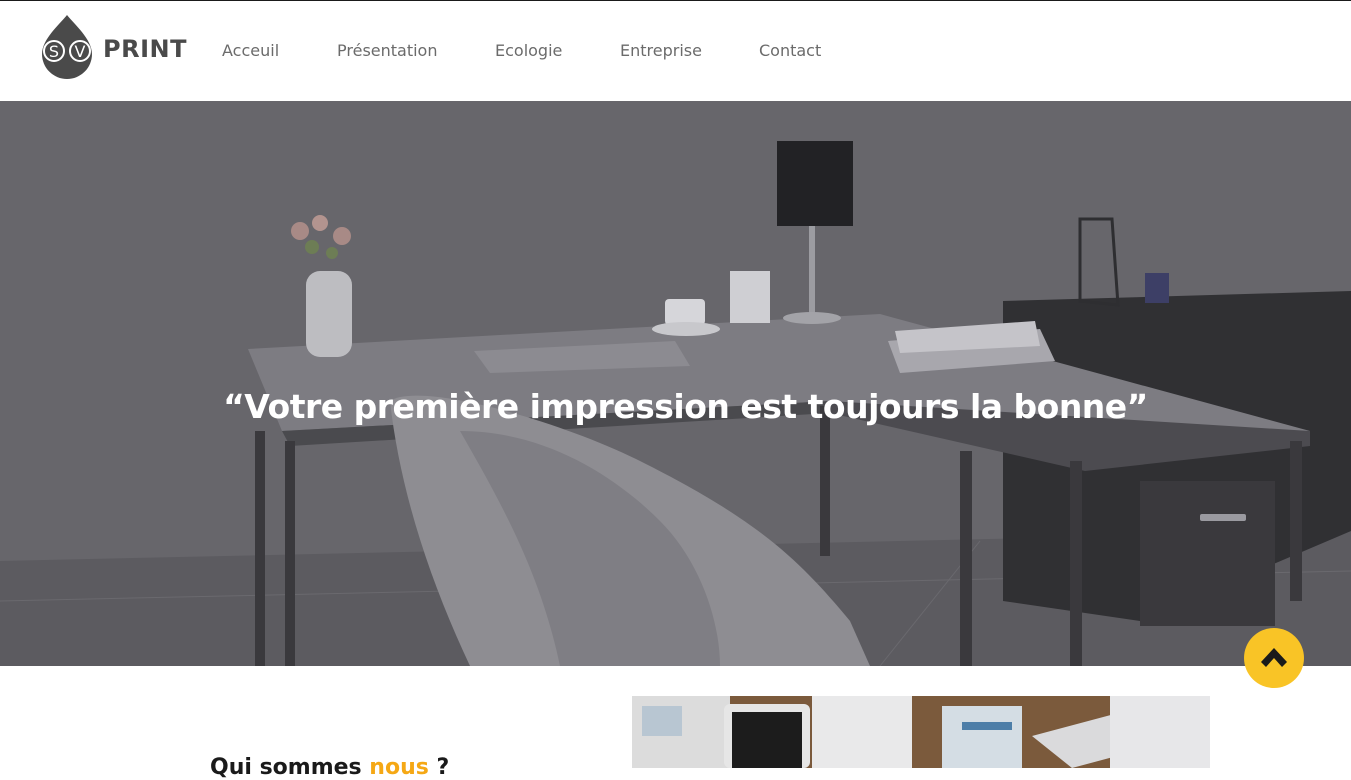 The height and width of the screenshot is (780, 1351). What do you see at coordinates (80, 51) in the screenshot?
I see `logo-letter-v: V` at bounding box center [80, 51].